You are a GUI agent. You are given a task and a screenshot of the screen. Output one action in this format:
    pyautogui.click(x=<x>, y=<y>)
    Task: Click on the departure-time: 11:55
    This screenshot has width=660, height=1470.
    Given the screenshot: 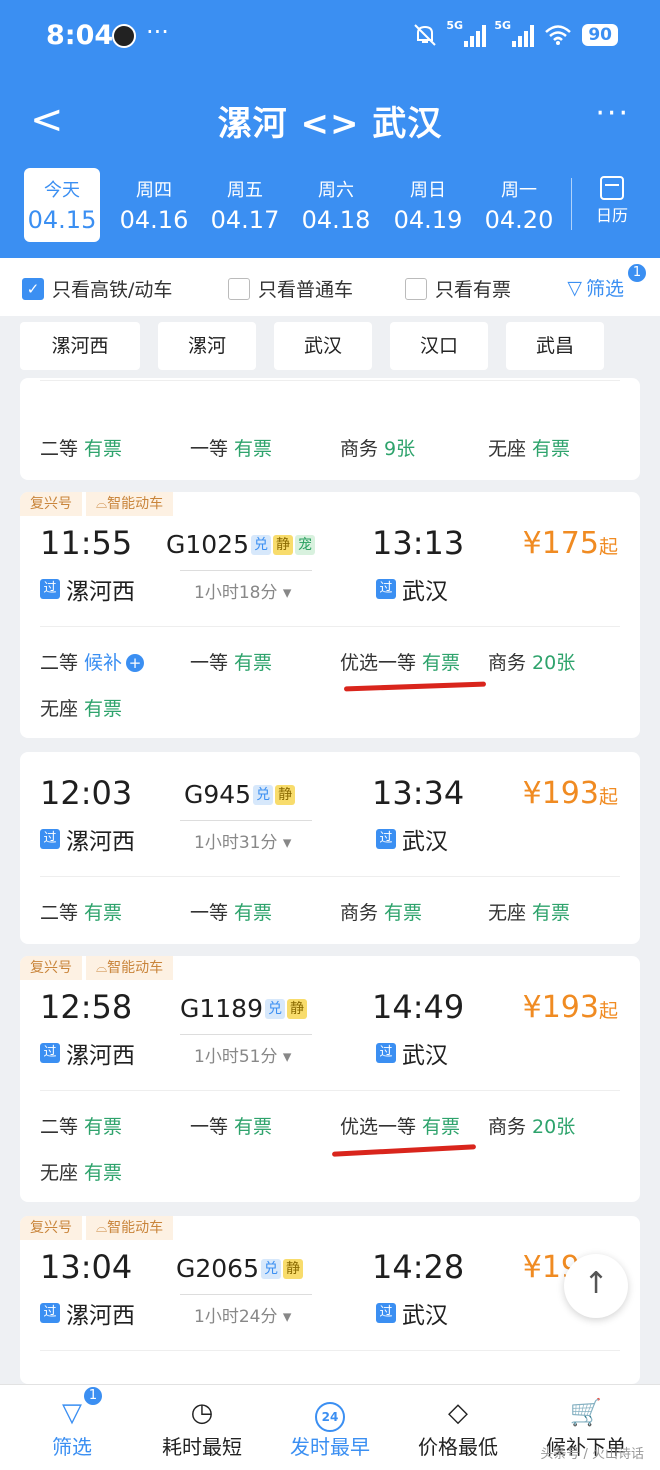 What is the action you would take?
    pyautogui.click(x=86, y=543)
    